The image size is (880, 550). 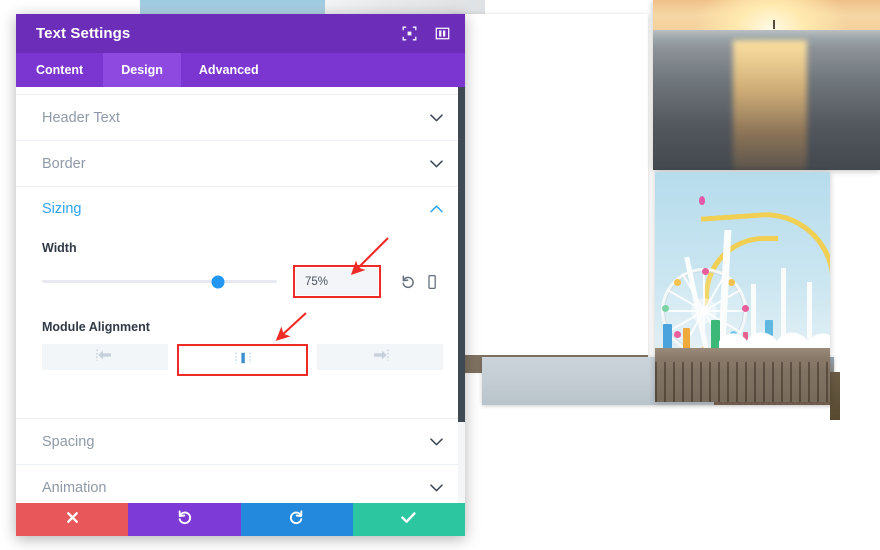 I want to click on fullscreen-icon, so click(x=409, y=33).